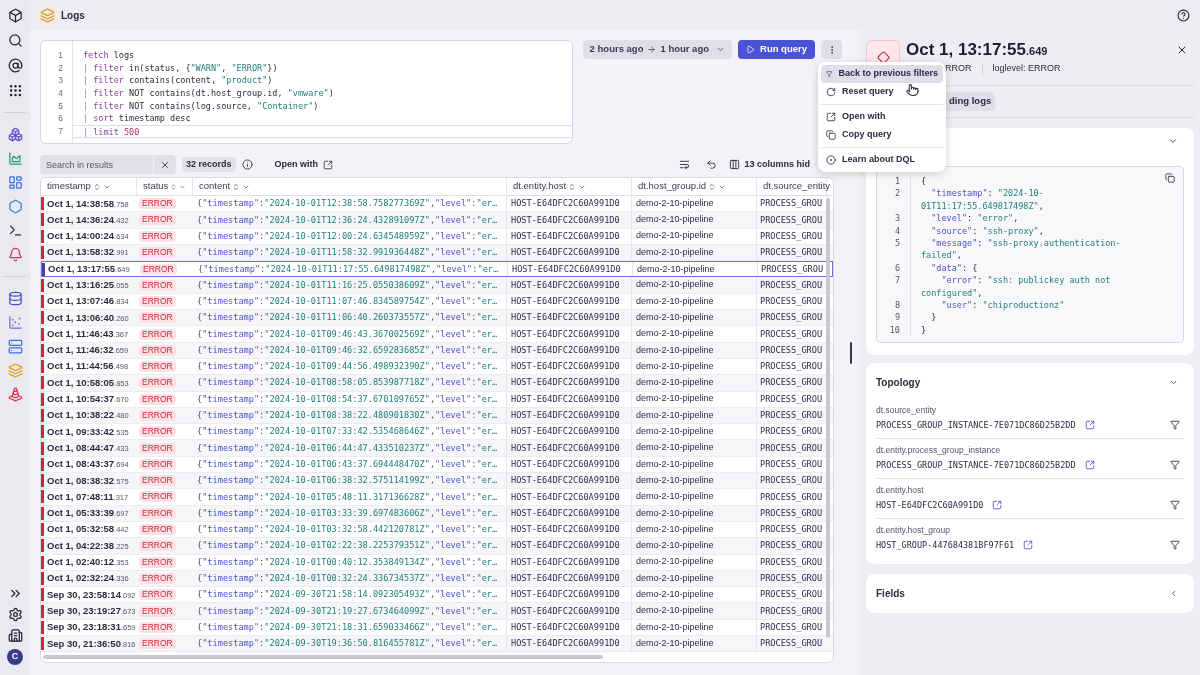 This screenshot has height=675, width=1200. Describe the element at coordinates (323, 657) in the screenshot. I see `horizontal-scrollbar` at that location.